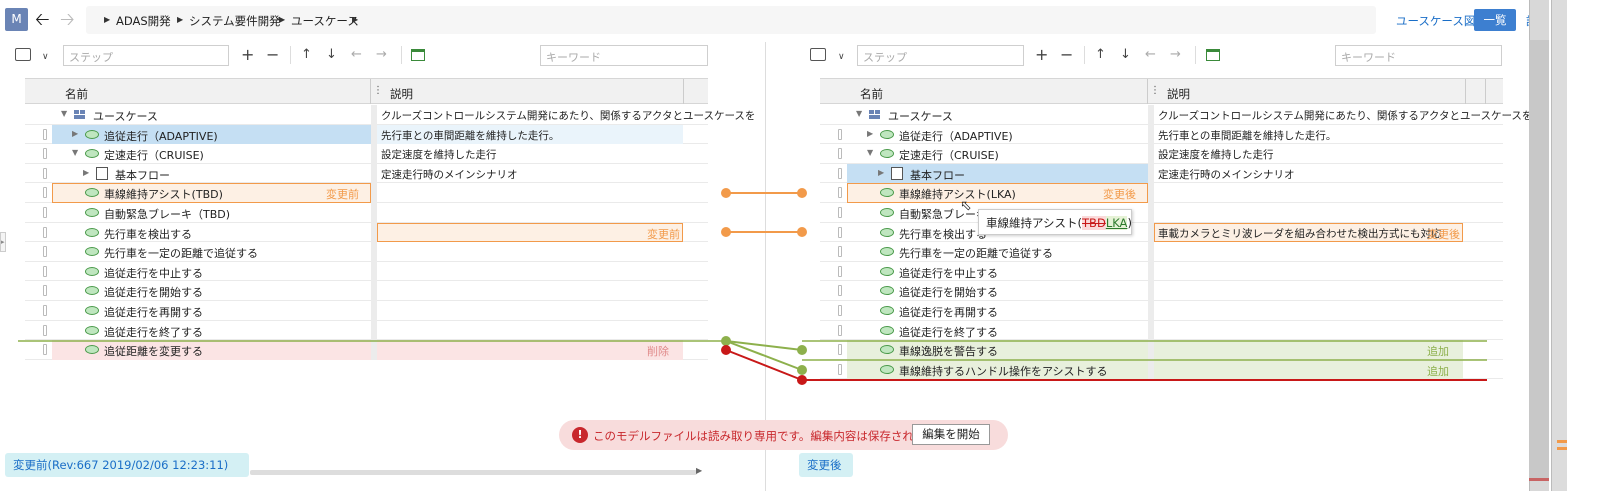 This screenshot has height=491, width=1597. What do you see at coordinates (1129, 223) in the screenshot?
I see `tooltip-suffix: )` at bounding box center [1129, 223].